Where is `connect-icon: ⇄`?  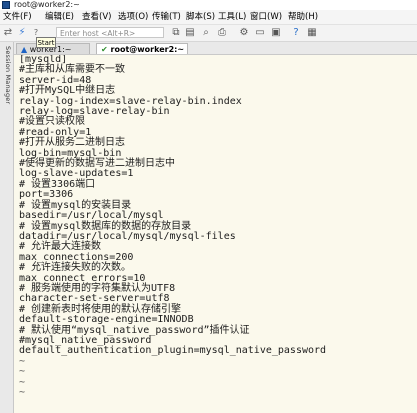
connect-icon: ⇄ is located at coordinates (8, 33).